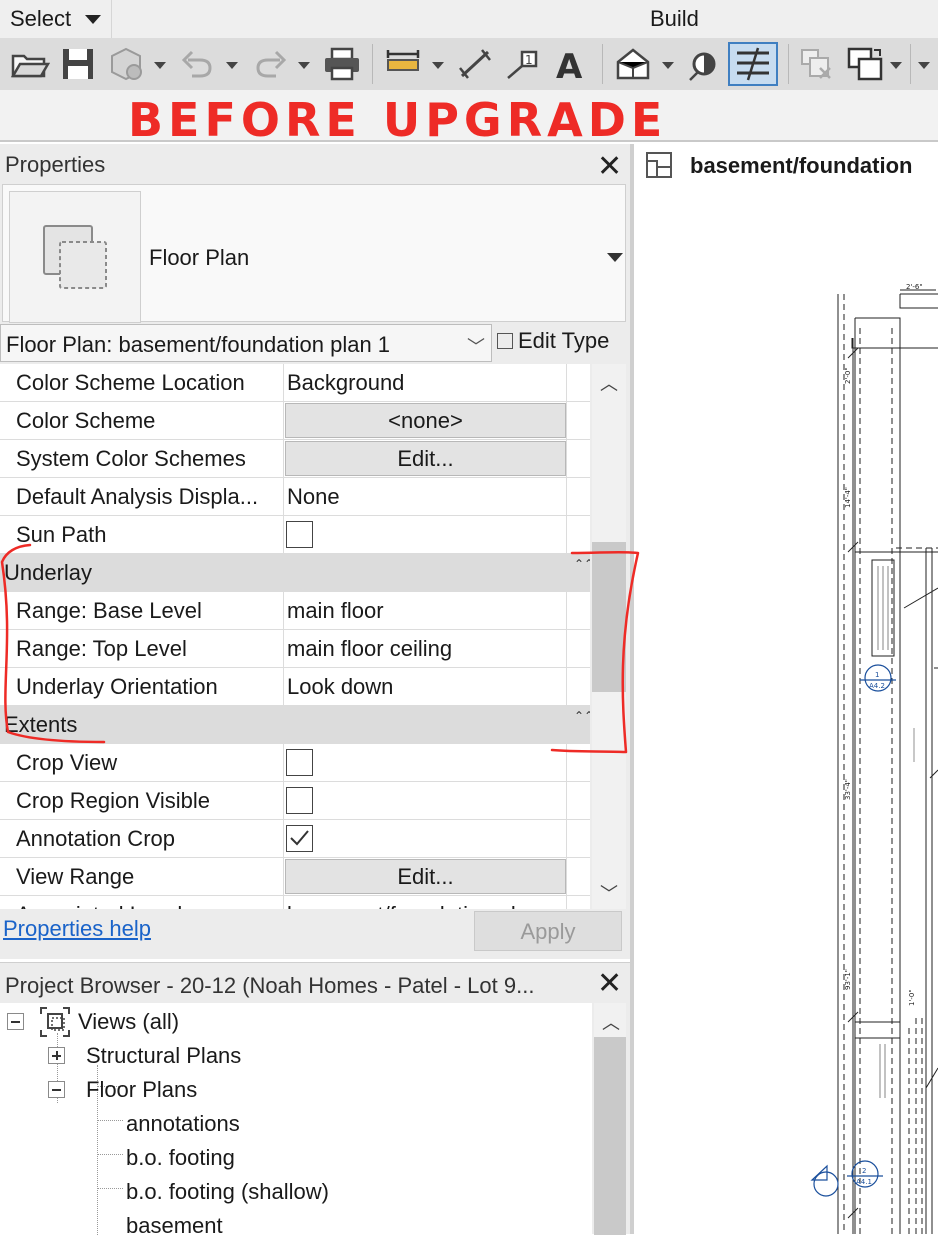 Image resolution: width=938 pixels, height=1235 pixels. What do you see at coordinates (438, 65) in the screenshot?
I see `measure-dropdown-icon` at bounding box center [438, 65].